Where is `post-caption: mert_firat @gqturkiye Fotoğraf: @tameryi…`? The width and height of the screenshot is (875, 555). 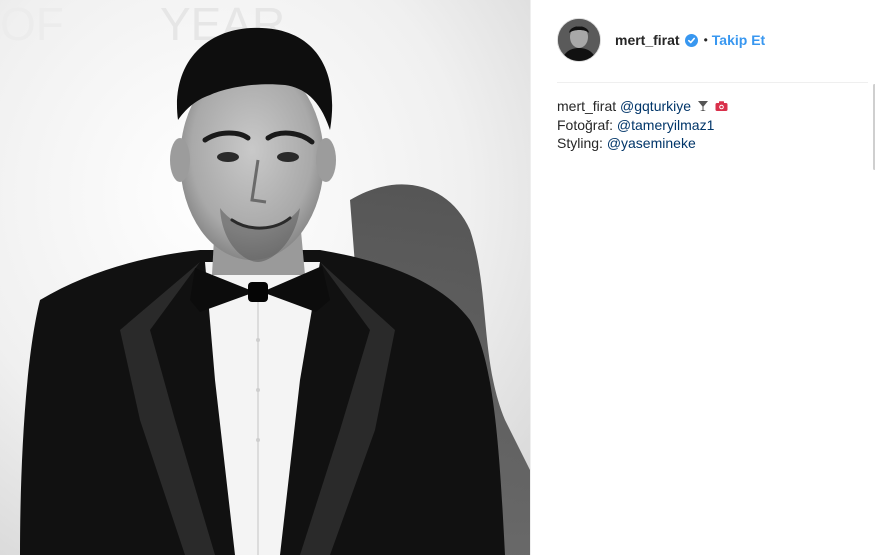 post-caption: mert_firat @gqturkiye Fotoğraf: @tameryi… is located at coordinates (707, 124).